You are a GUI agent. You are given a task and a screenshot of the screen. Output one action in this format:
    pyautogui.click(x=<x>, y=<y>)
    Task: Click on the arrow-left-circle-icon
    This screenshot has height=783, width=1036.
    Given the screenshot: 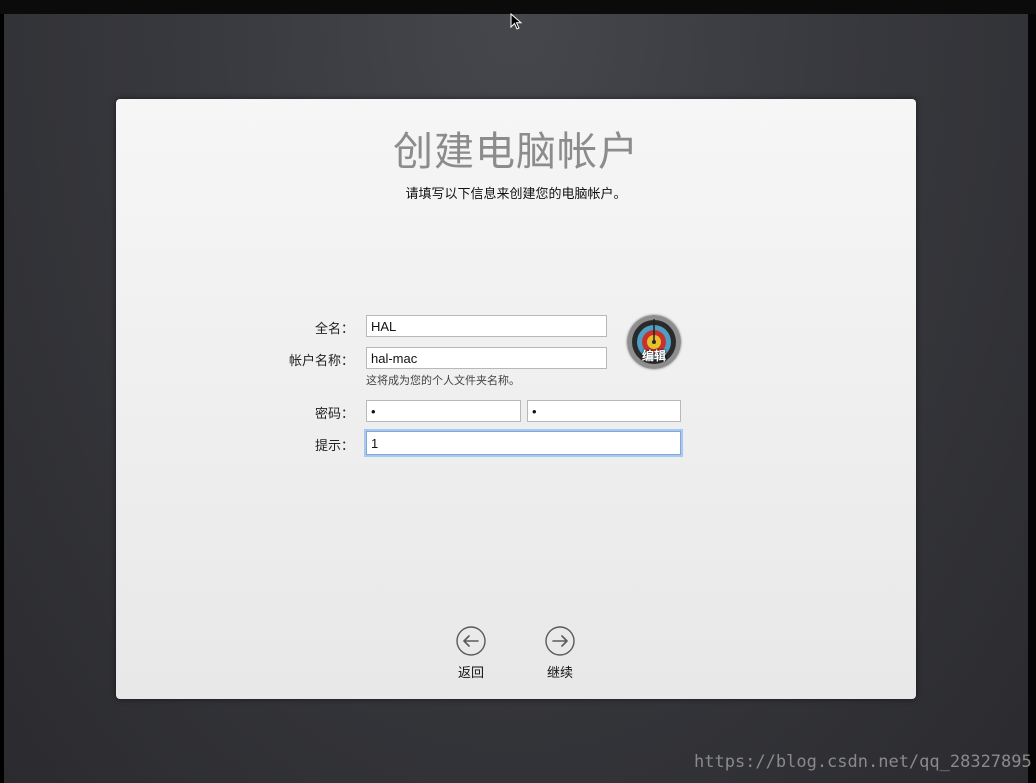 What is the action you would take?
    pyautogui.click(x=471, y=641)
    